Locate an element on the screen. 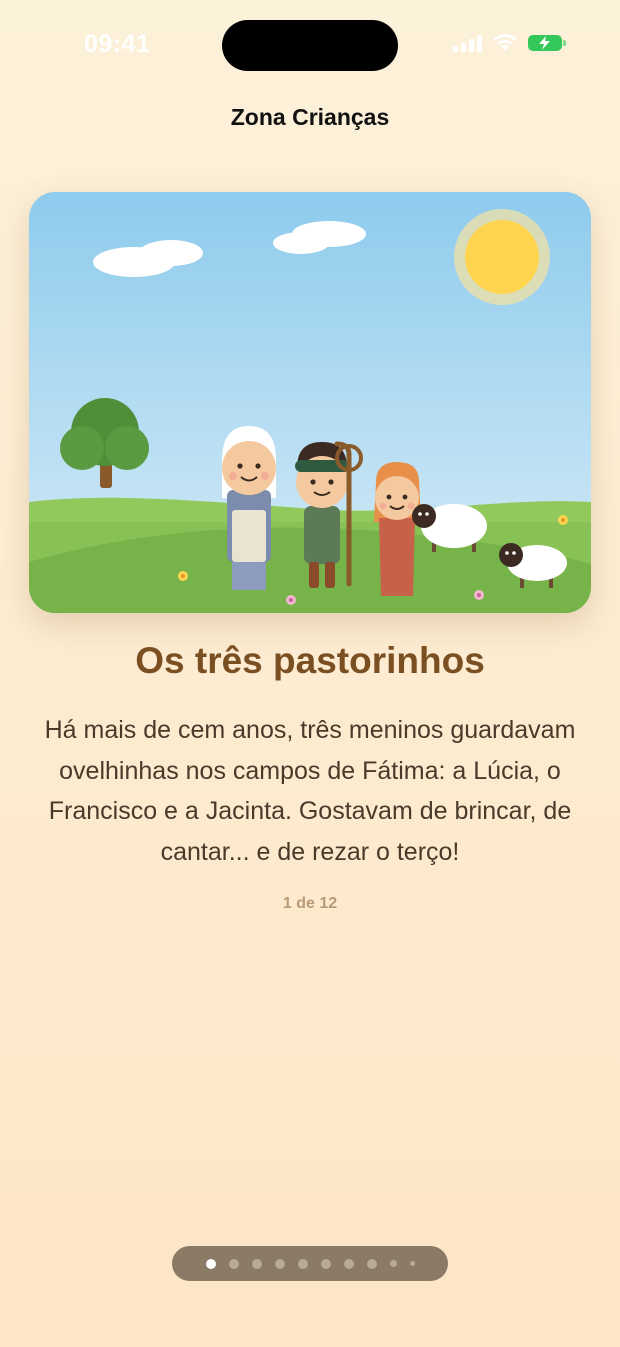 This screenshot has height=1347, width=620. page-counter: 1 de 12 is located at coordinates (310, 903).